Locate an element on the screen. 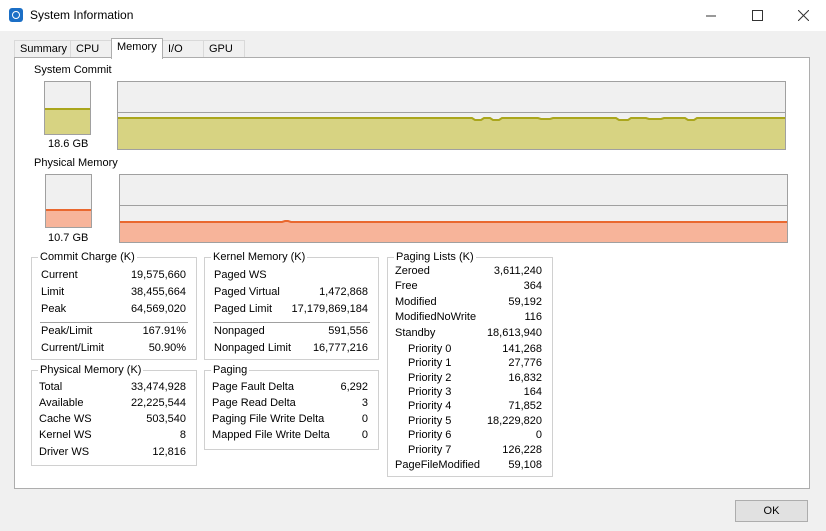 The height and width of the screenshot is (531, 826). row-value: 64,569,020 is located at coordinates (158, 309).